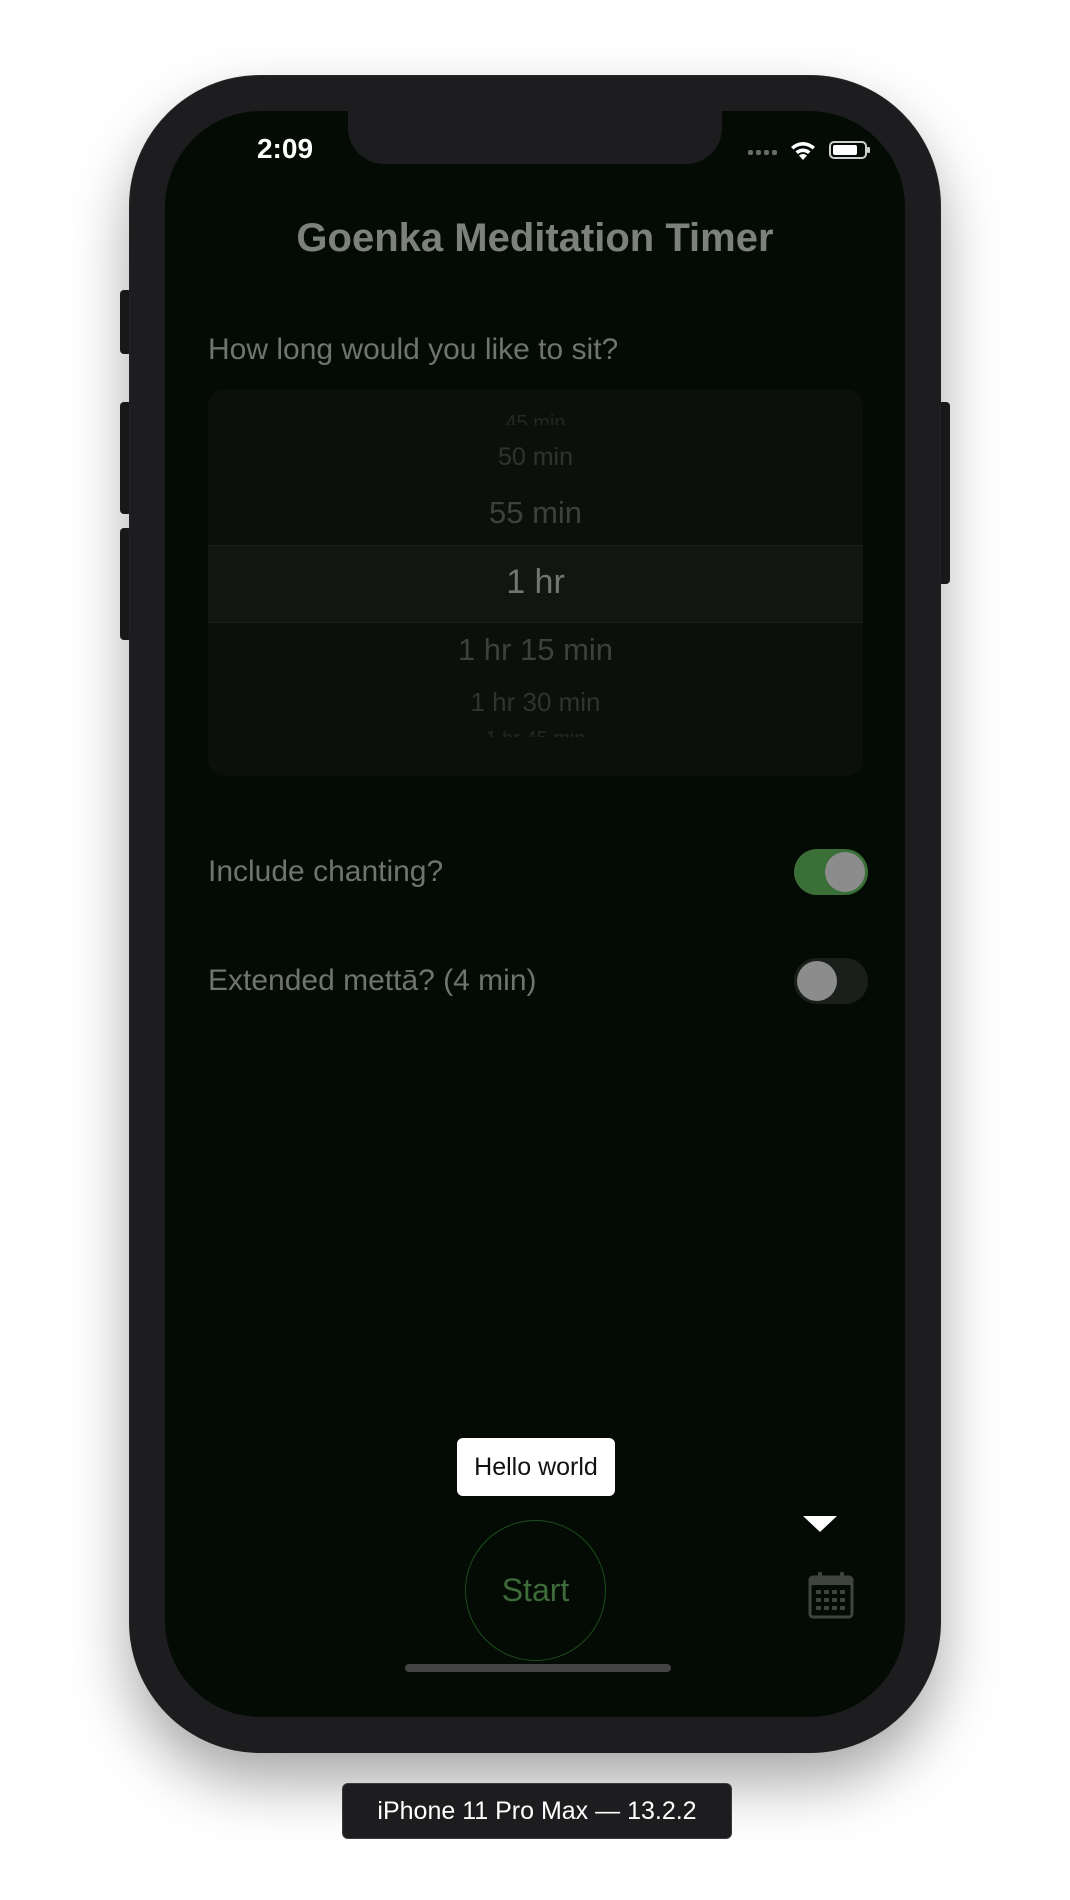 This screenshot has width=1070, height=1900. I want to click on chanting-toggle, so click(831, 872).